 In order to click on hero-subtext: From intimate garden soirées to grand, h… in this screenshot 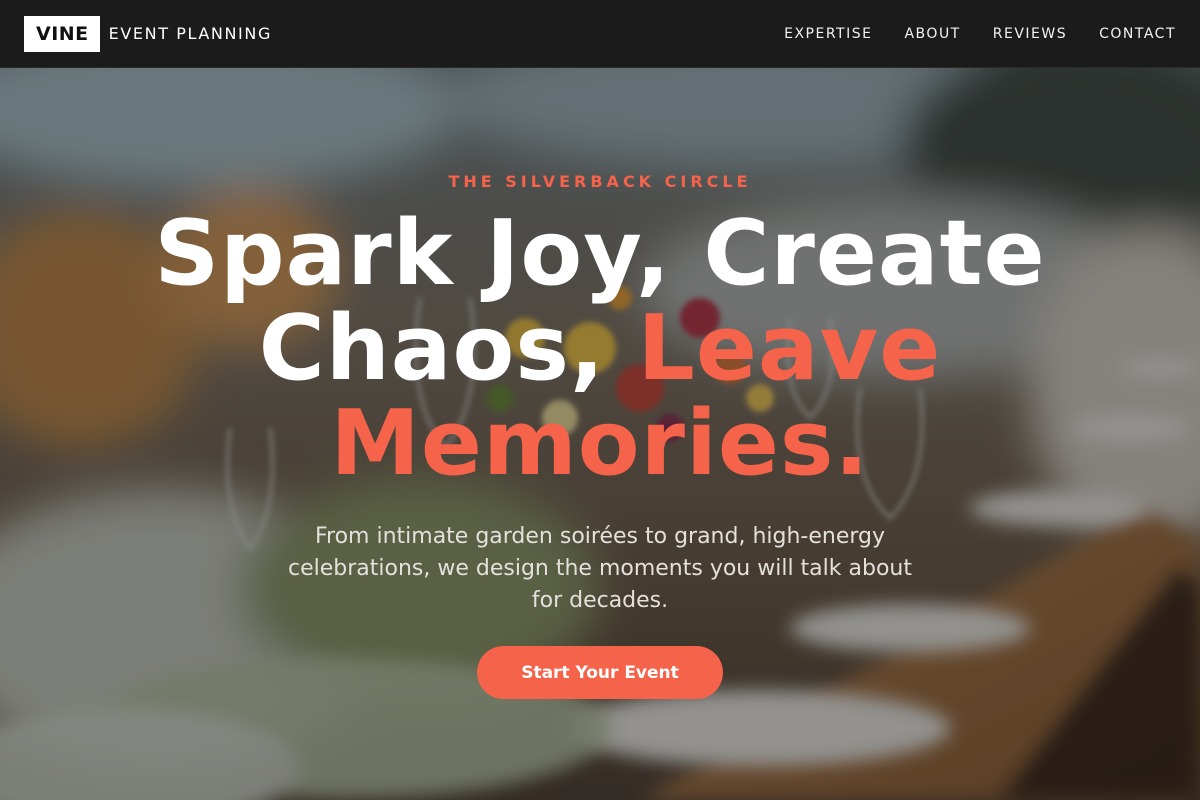, I will do `click(599, 568)`.